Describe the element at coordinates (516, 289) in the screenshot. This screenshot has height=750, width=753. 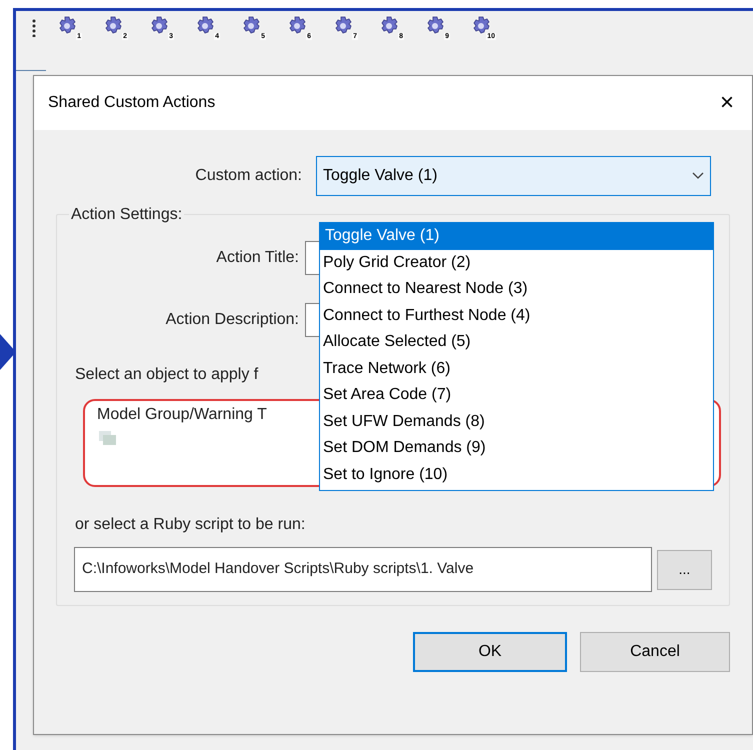
I see `dropdown-option: Connect to Nearest Node (3)` at that location.